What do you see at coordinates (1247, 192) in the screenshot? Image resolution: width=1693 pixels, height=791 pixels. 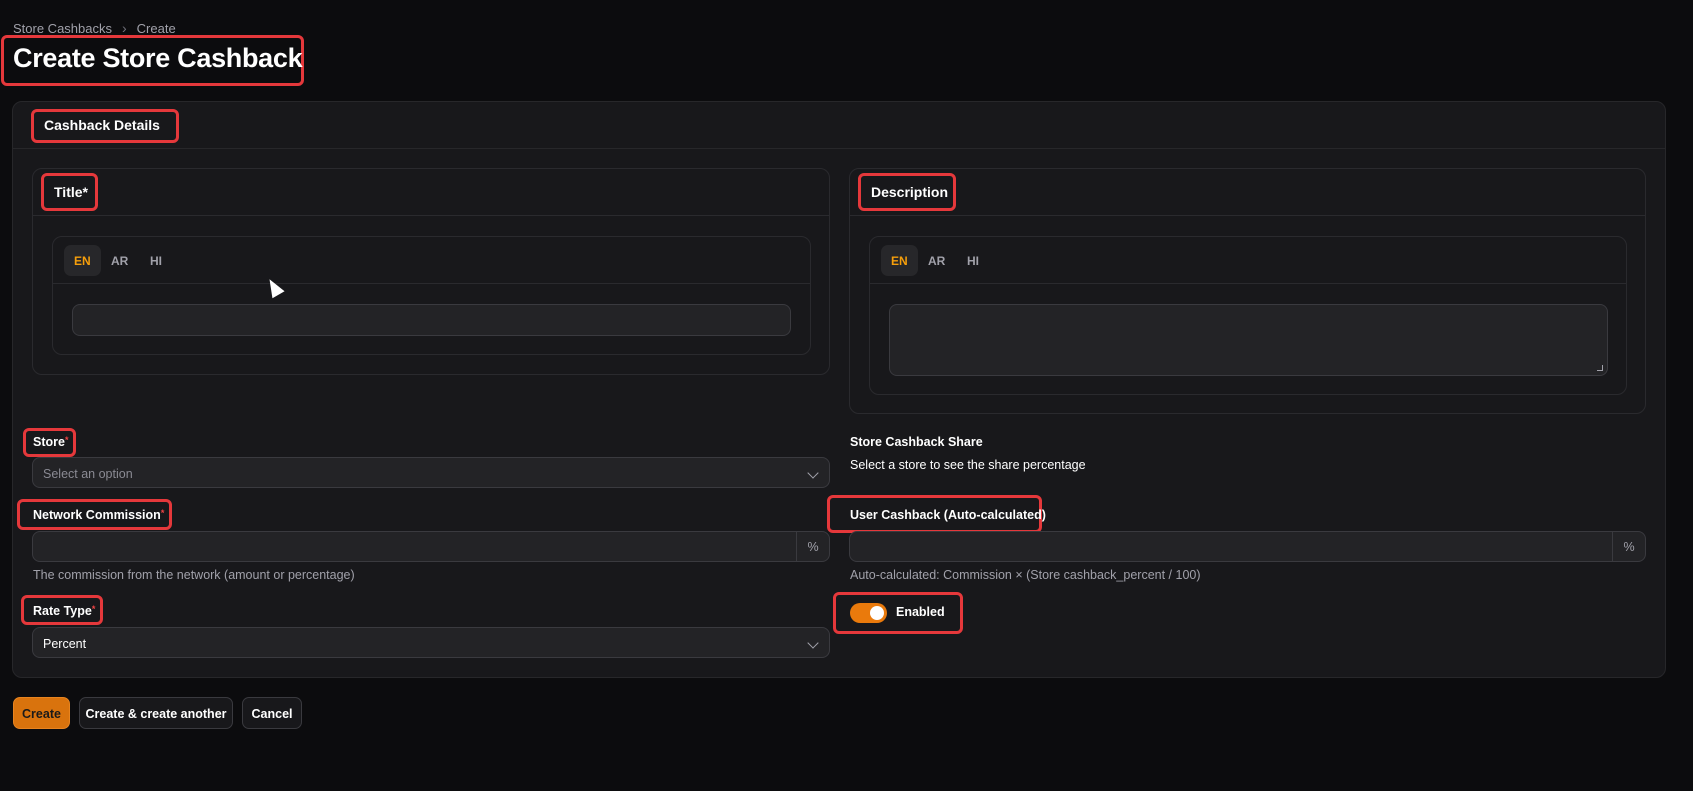 I see `description-fieldset-header` at bounding box center [1247, 192].